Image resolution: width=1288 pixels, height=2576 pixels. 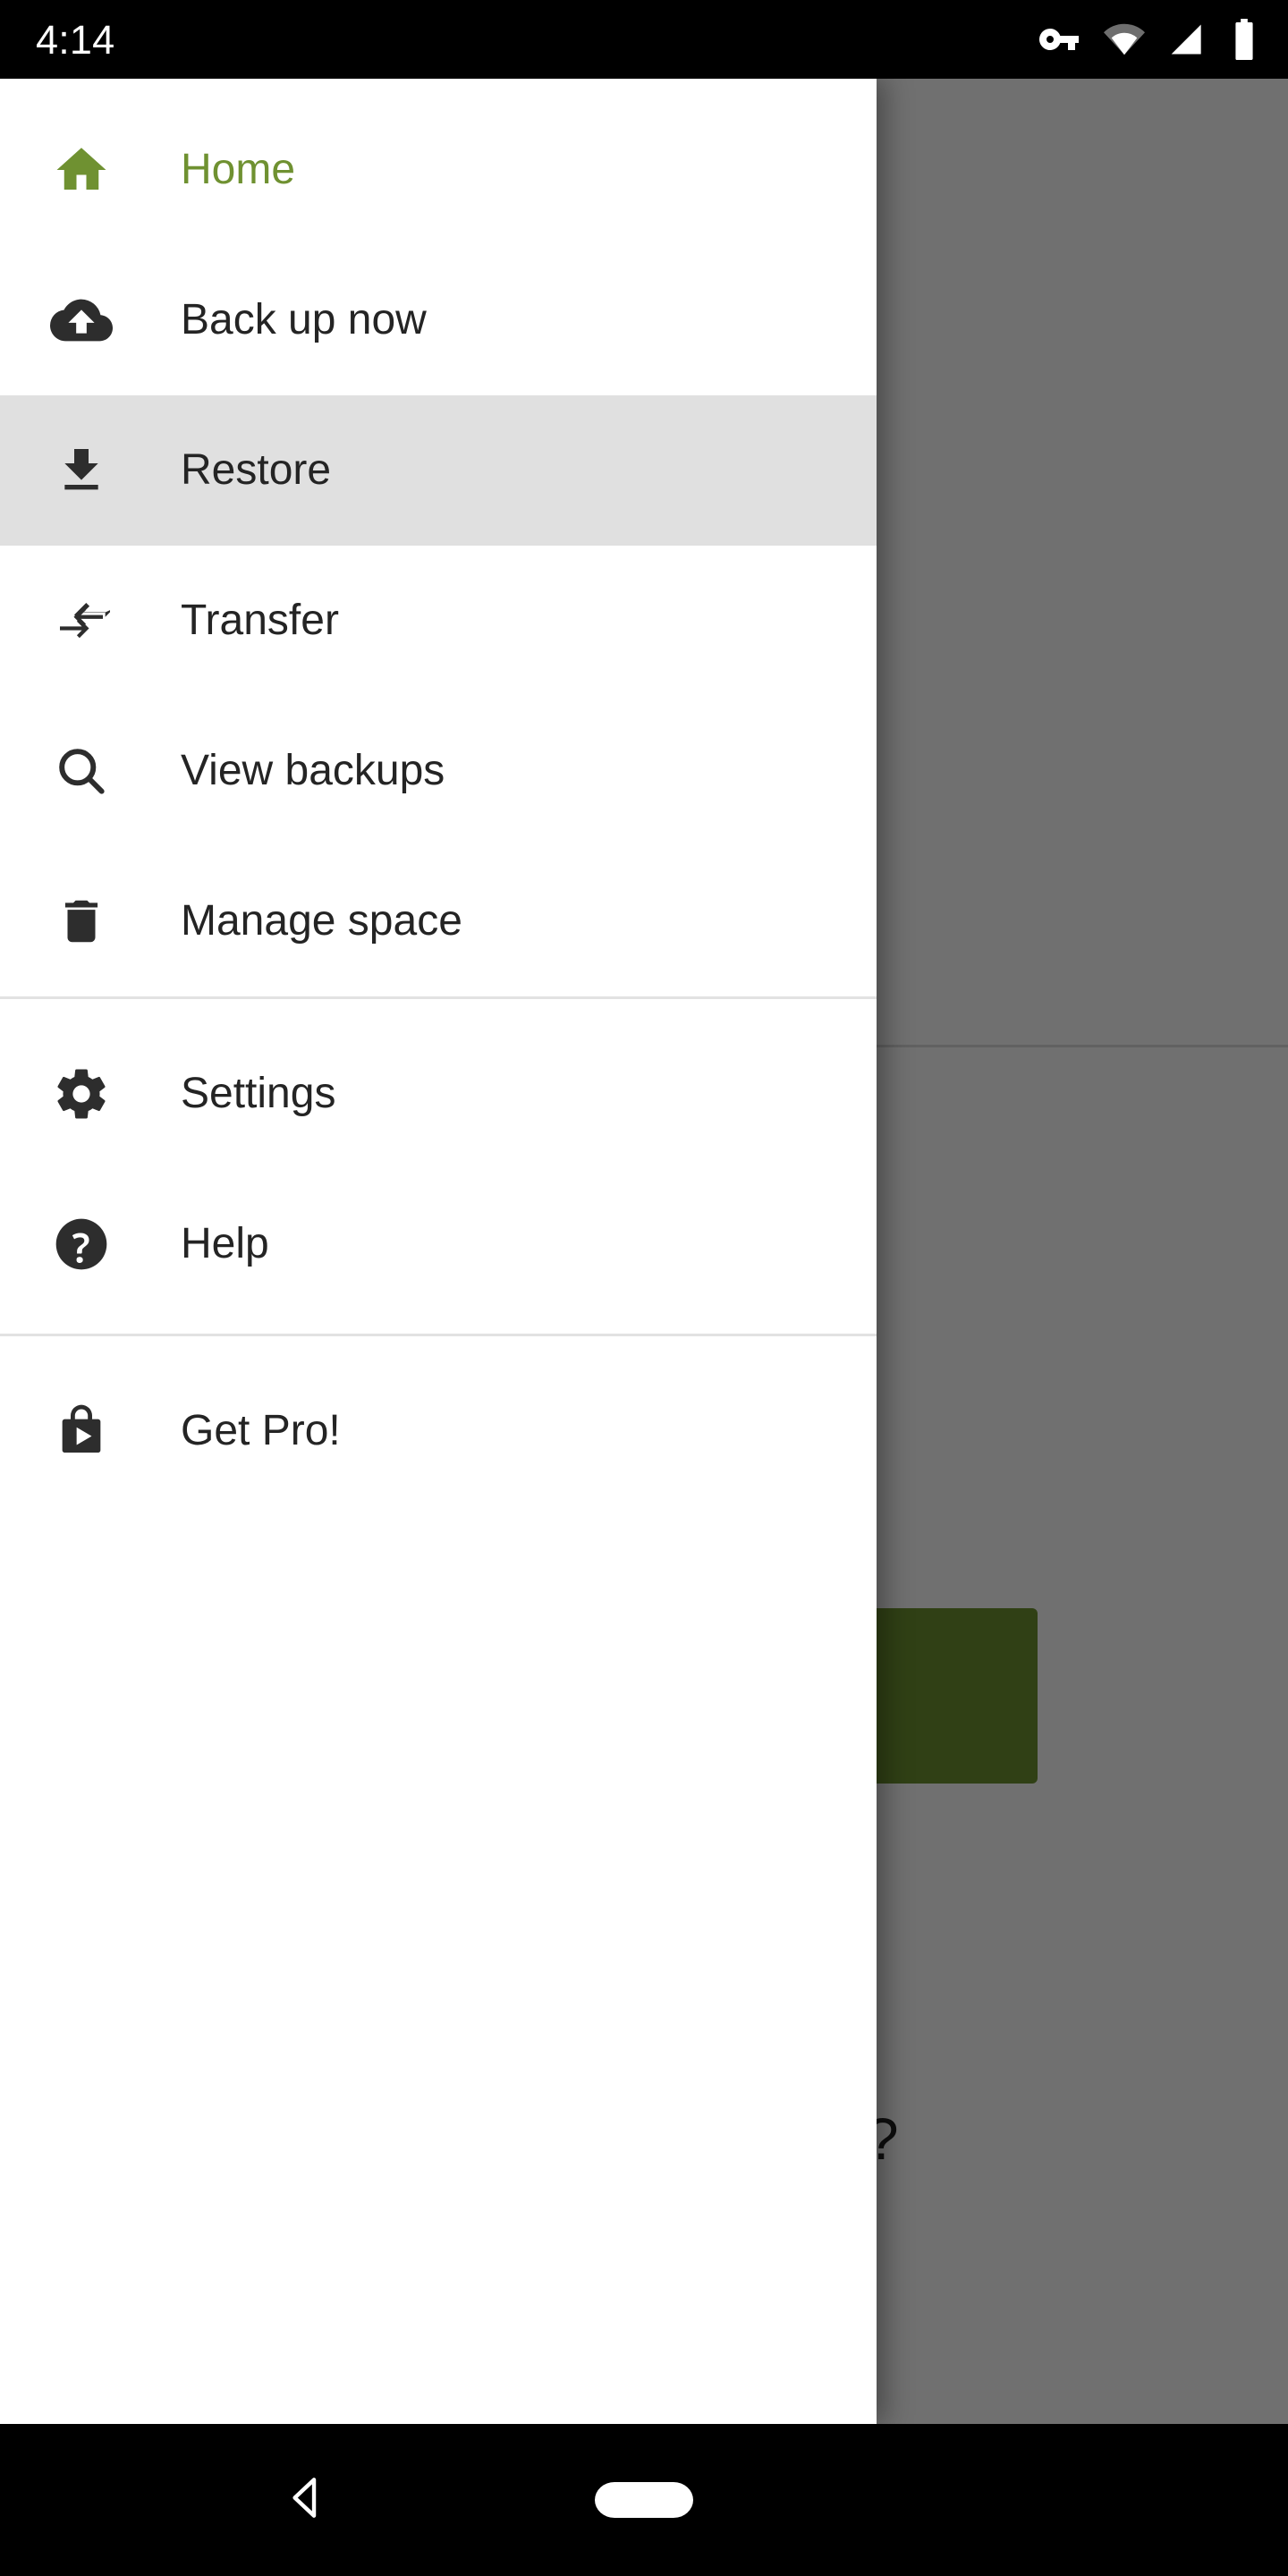 I want to click on download-icon, so click(x=81, y=470).